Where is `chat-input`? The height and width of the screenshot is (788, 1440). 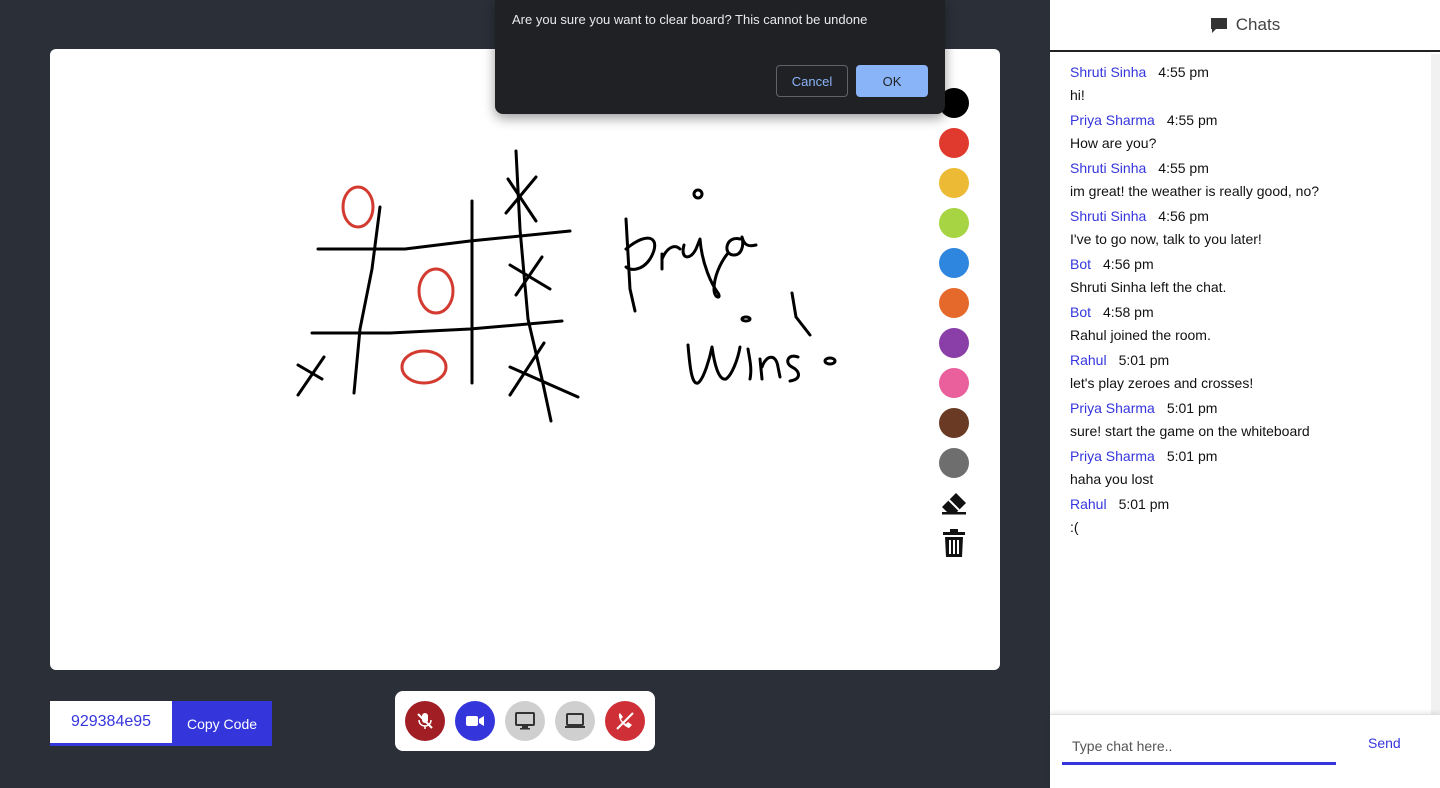 chat-input is located at coordinates (1199, 747).